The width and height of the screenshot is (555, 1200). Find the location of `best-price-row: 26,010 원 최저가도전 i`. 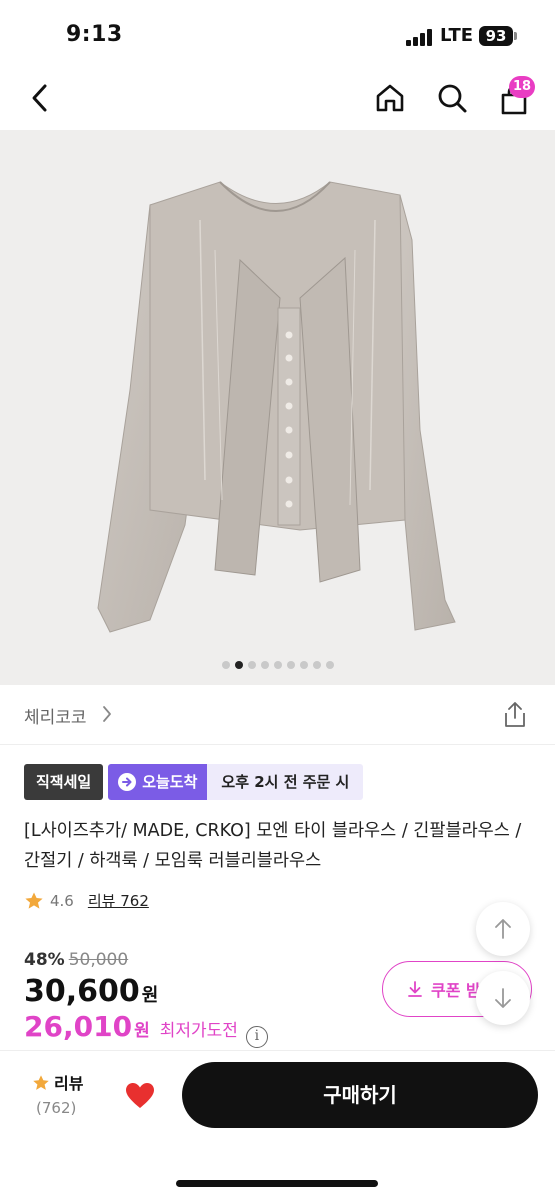

best-price-row: 26,010 원 최저가도전 i is located at coordinates (146, 1029).